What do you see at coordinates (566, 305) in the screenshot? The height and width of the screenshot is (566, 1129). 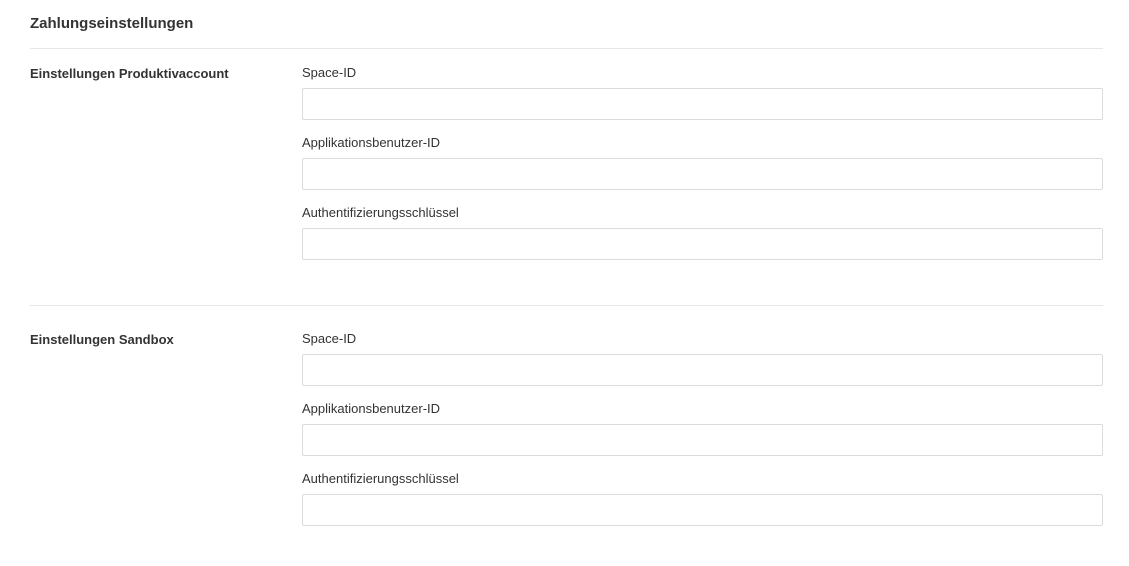 I see `section-divider` at bounding box center [566, 305].